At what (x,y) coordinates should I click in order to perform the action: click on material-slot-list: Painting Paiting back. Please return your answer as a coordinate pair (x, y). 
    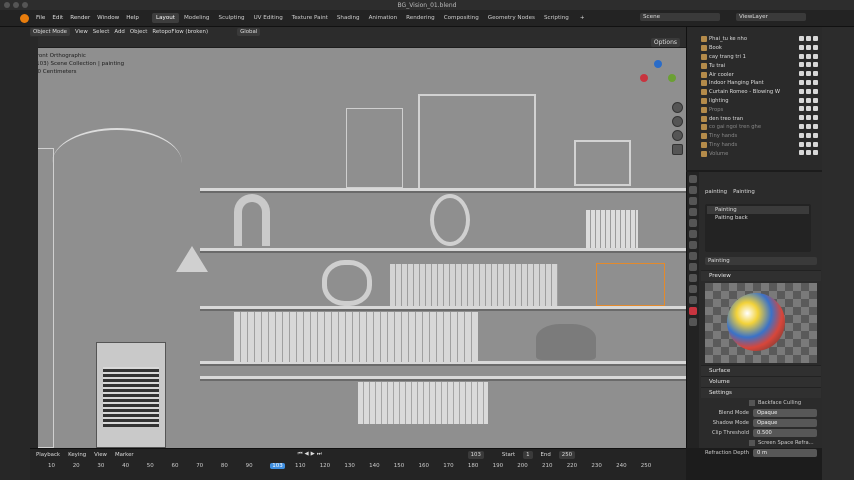
    Looking at the image, I should click on (758, 228).